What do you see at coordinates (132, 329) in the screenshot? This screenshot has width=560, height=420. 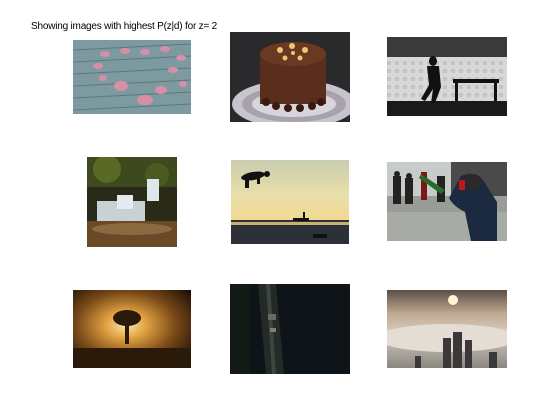 I see `image-sunset-tree` at bounding box center [132, 329].